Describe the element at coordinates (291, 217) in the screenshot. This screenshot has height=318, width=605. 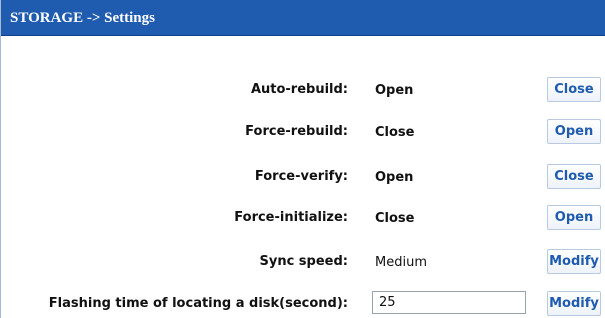
I see `force-initialize-label: Force-initialize:` at that location.